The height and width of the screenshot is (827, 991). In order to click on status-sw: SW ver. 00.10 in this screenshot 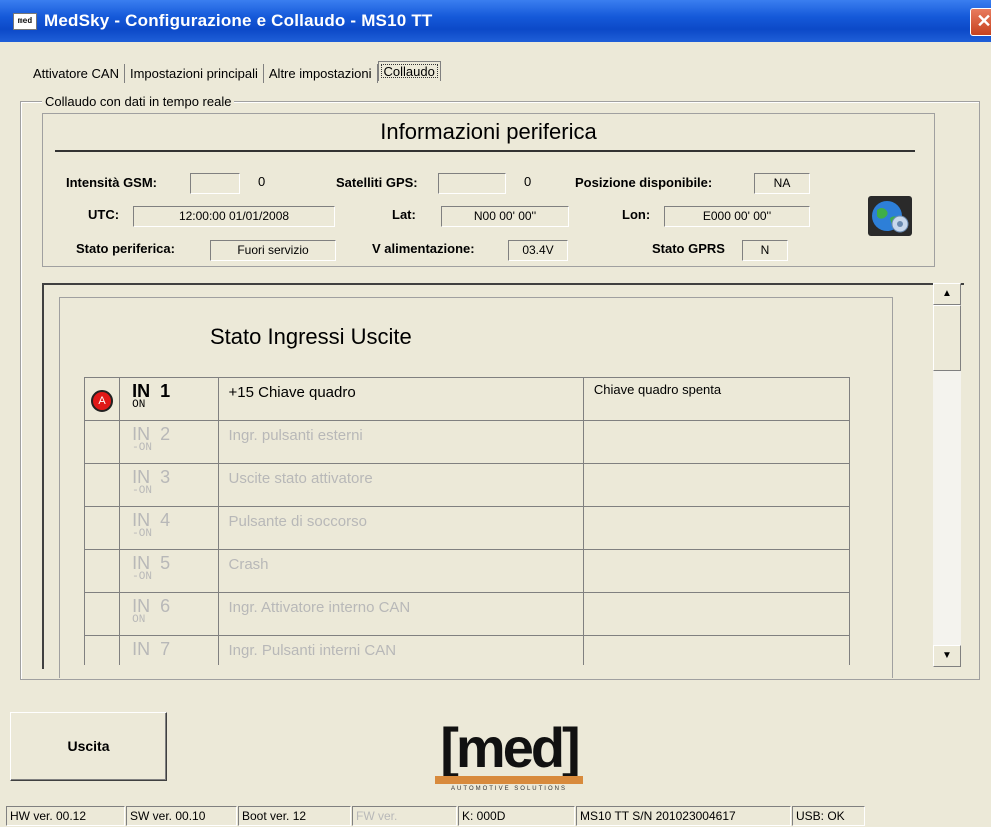, I will do `click(181, 816)`.